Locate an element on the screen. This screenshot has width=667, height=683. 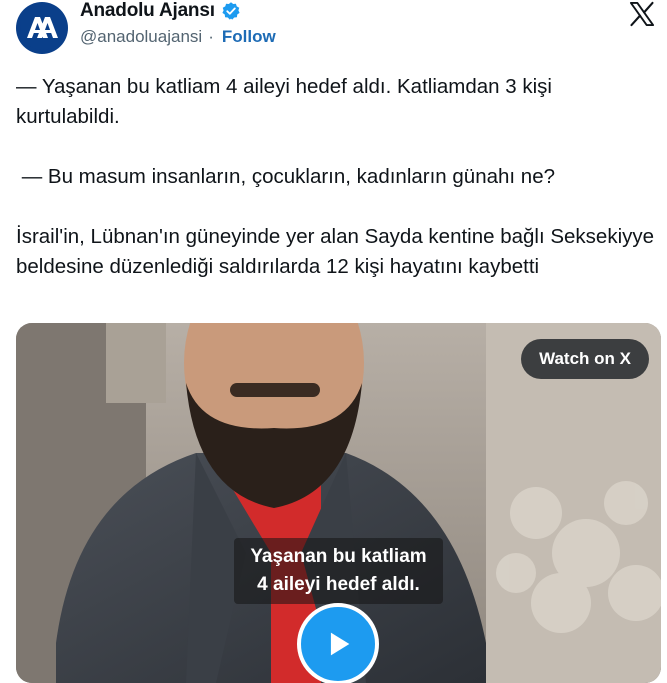
account-name: Anadolu Ajansı is located at coordinates (147, 11).